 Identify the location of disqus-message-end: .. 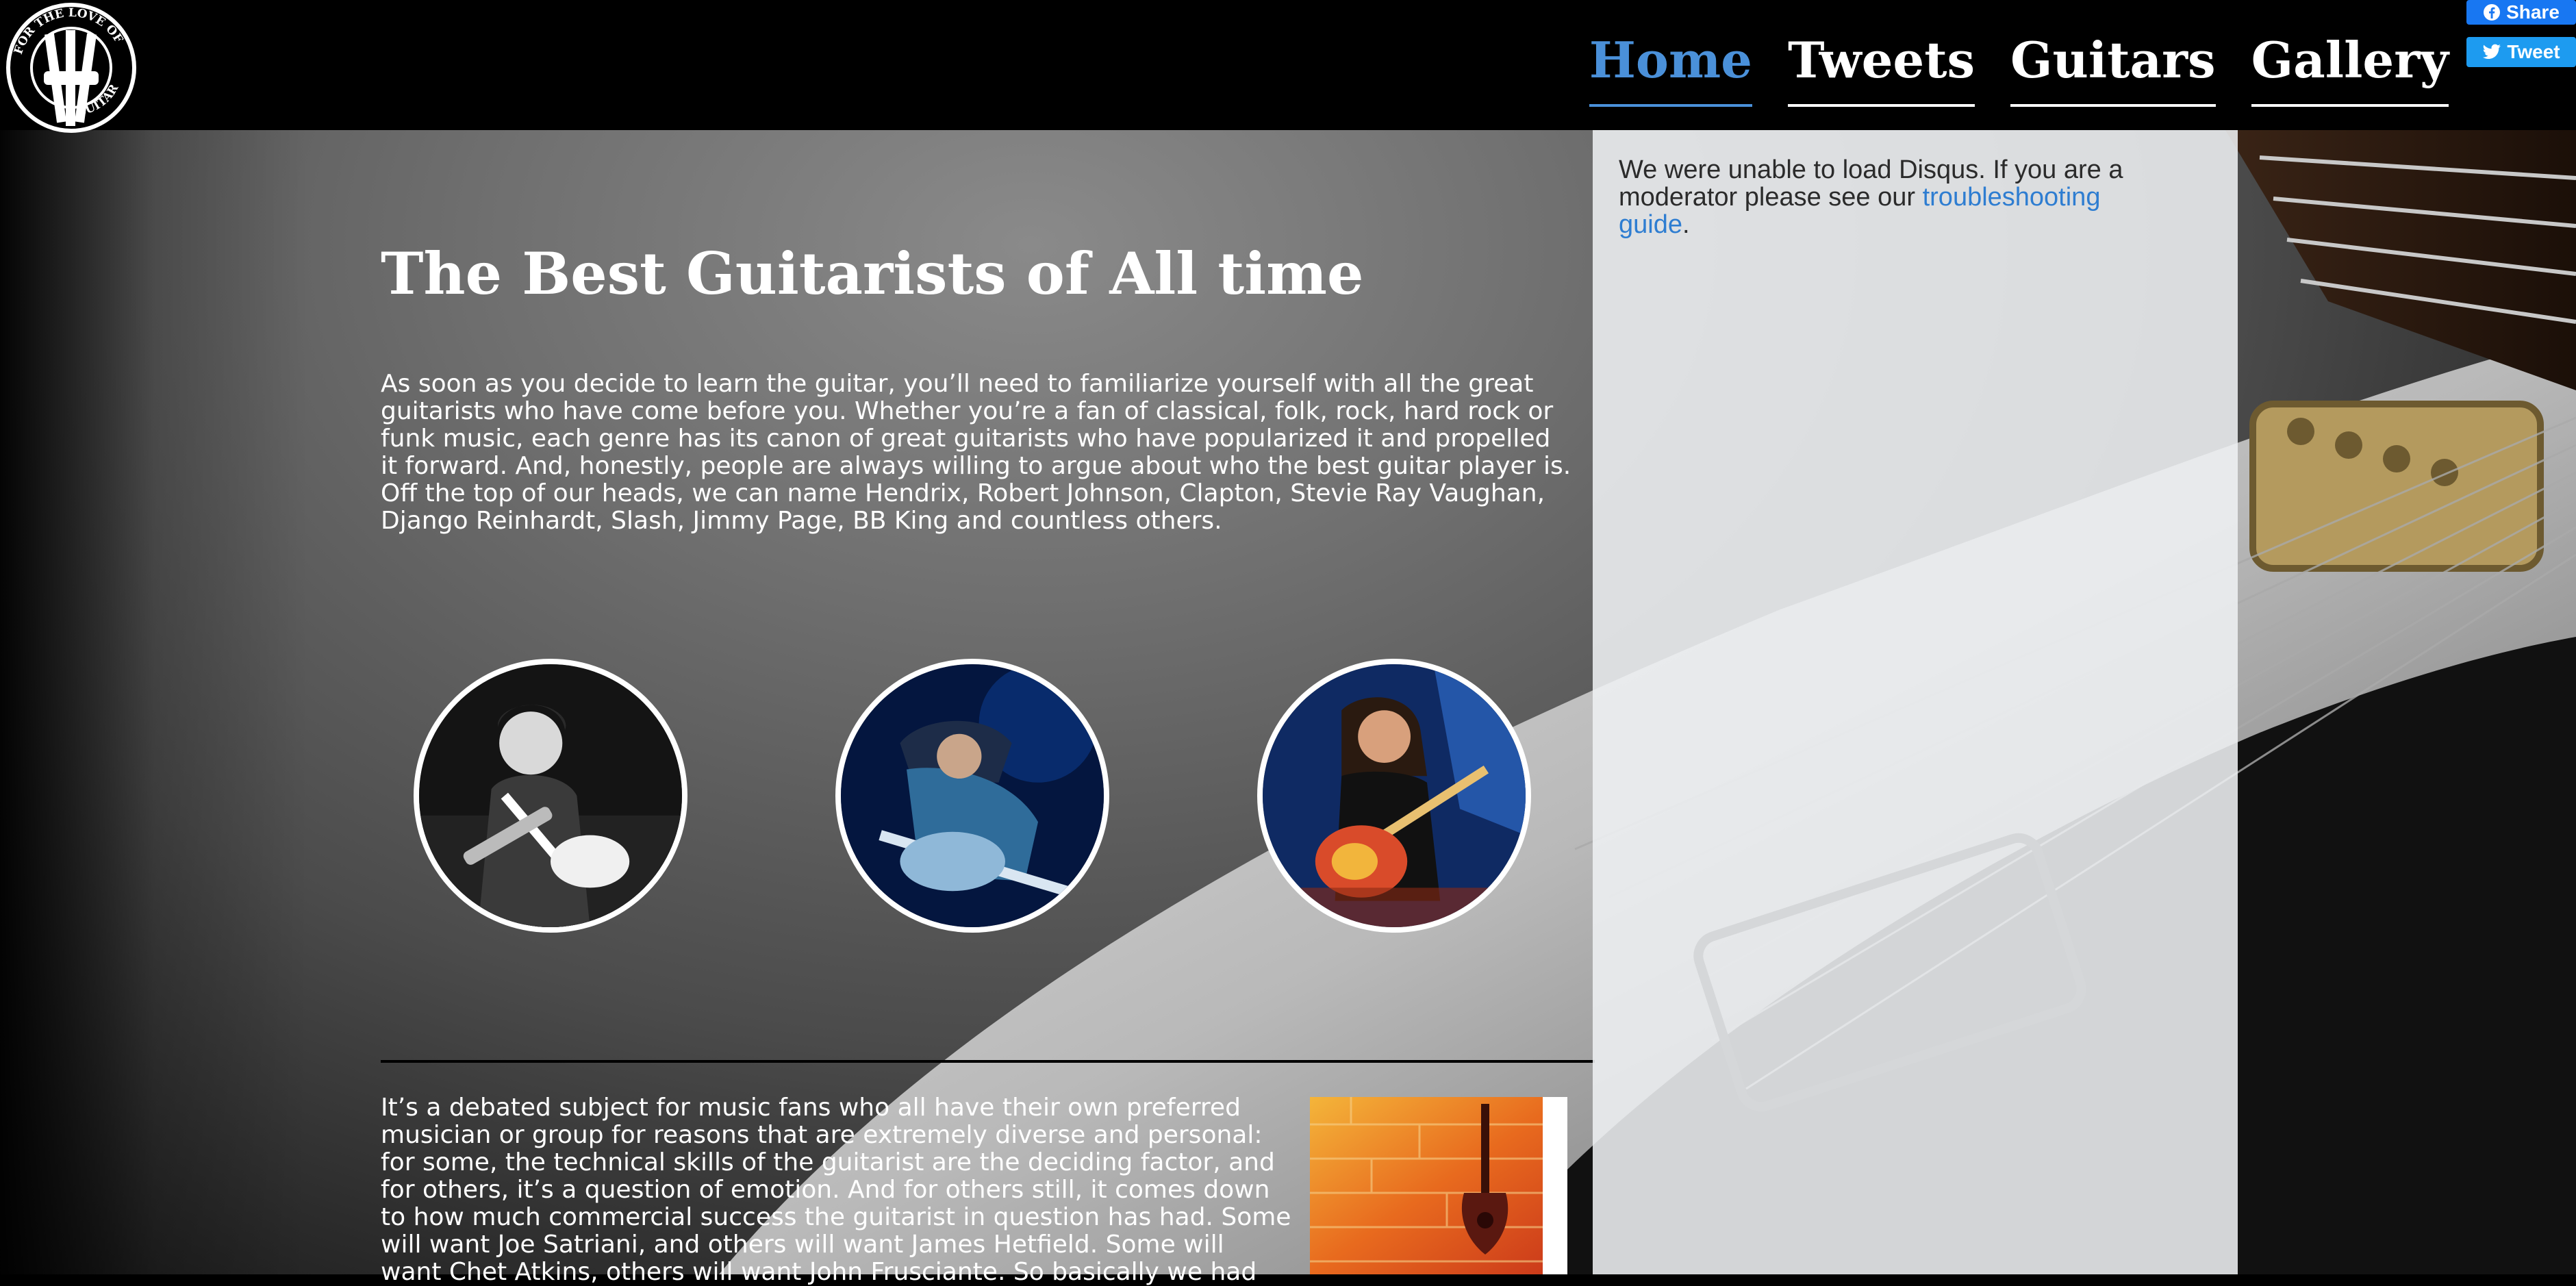
(1686, 225).